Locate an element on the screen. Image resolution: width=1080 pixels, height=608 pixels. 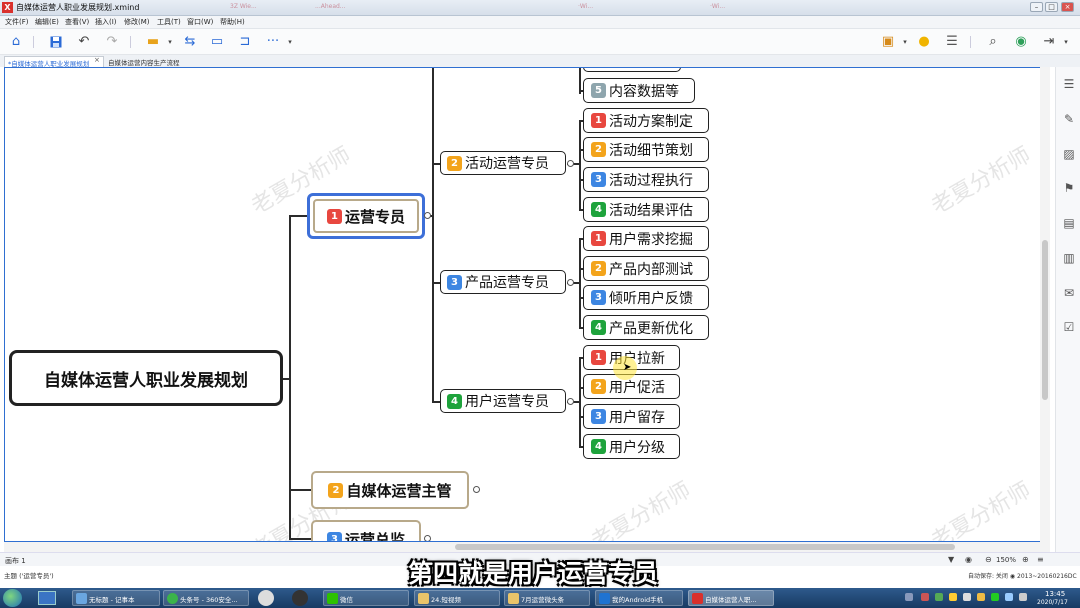
sheet-tab: 画布 1 is located at coordinates (15, 561).